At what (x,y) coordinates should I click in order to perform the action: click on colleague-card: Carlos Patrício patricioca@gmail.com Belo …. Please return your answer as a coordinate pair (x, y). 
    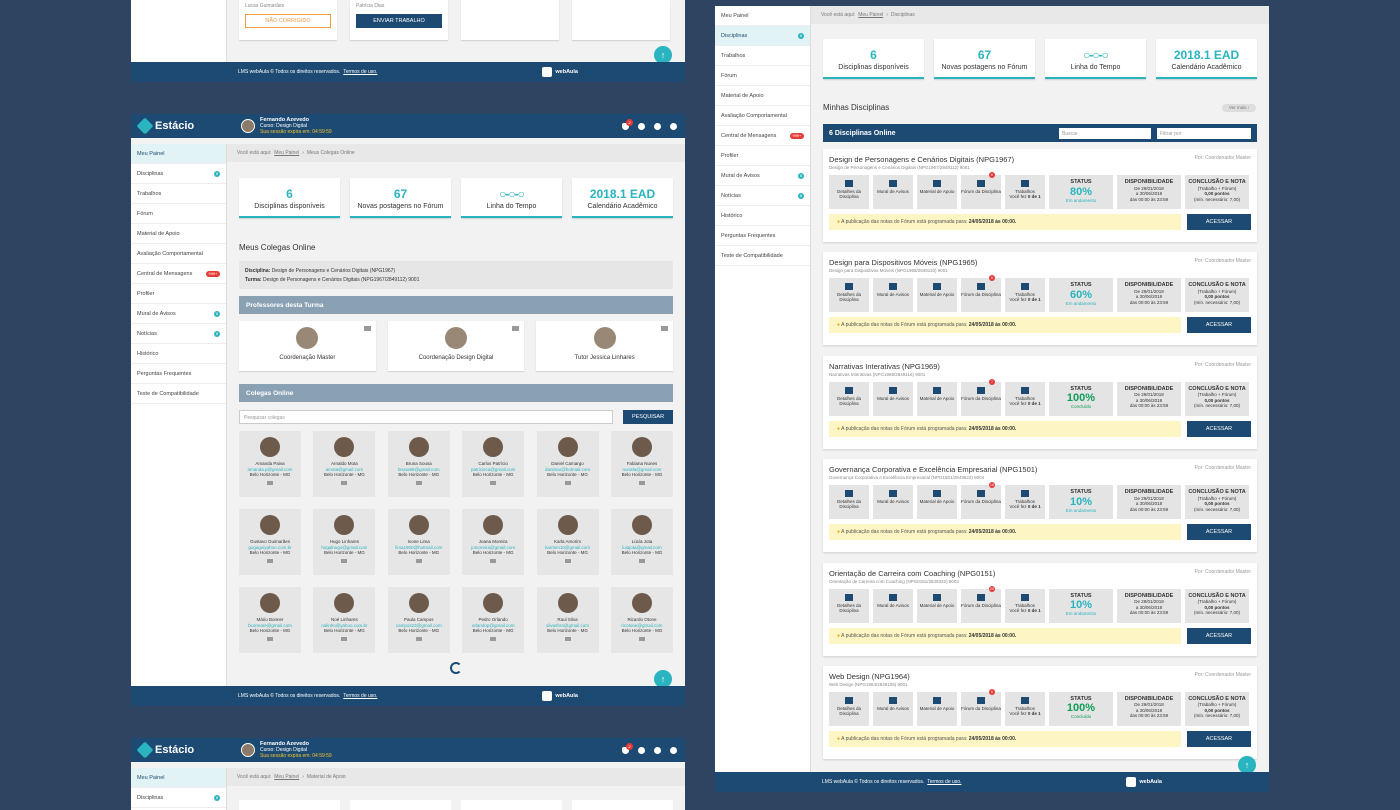
    Looking at the image, I should click on (493, 464).